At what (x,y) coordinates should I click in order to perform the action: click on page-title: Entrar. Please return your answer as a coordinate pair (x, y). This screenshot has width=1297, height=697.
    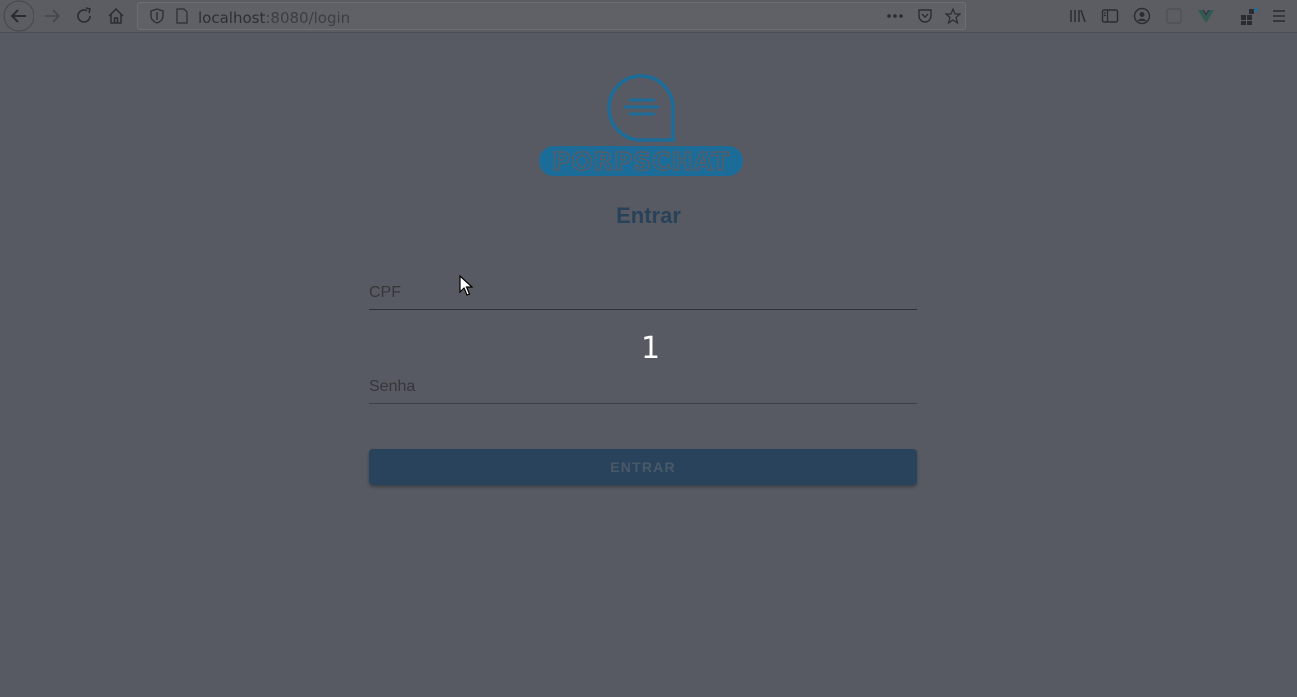
    Looking at the image, I should click on (648, 215).